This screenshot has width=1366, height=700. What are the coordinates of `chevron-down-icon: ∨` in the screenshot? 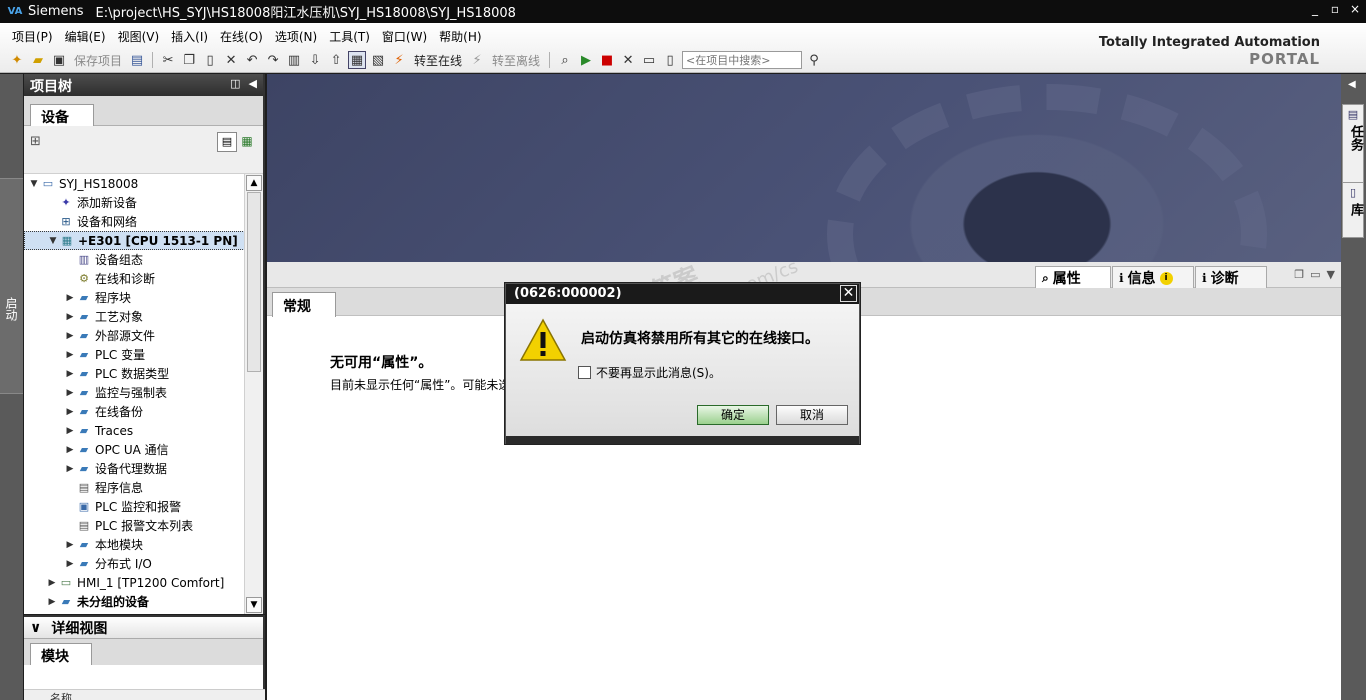 It's located at (35, 628).